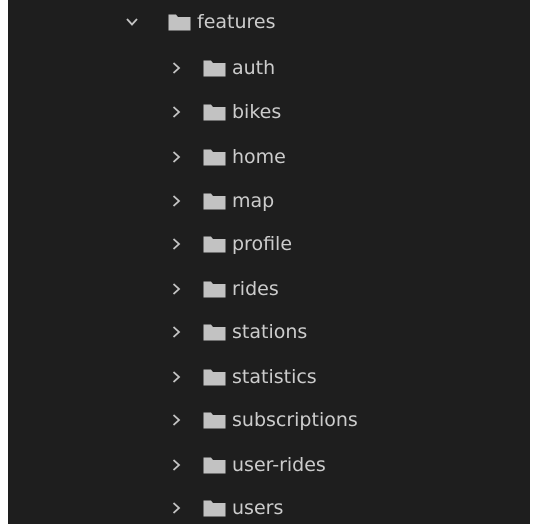 The width and height of the screenshot is (535, 531). I want to click on tree-item-home: home, so click(269, 157).